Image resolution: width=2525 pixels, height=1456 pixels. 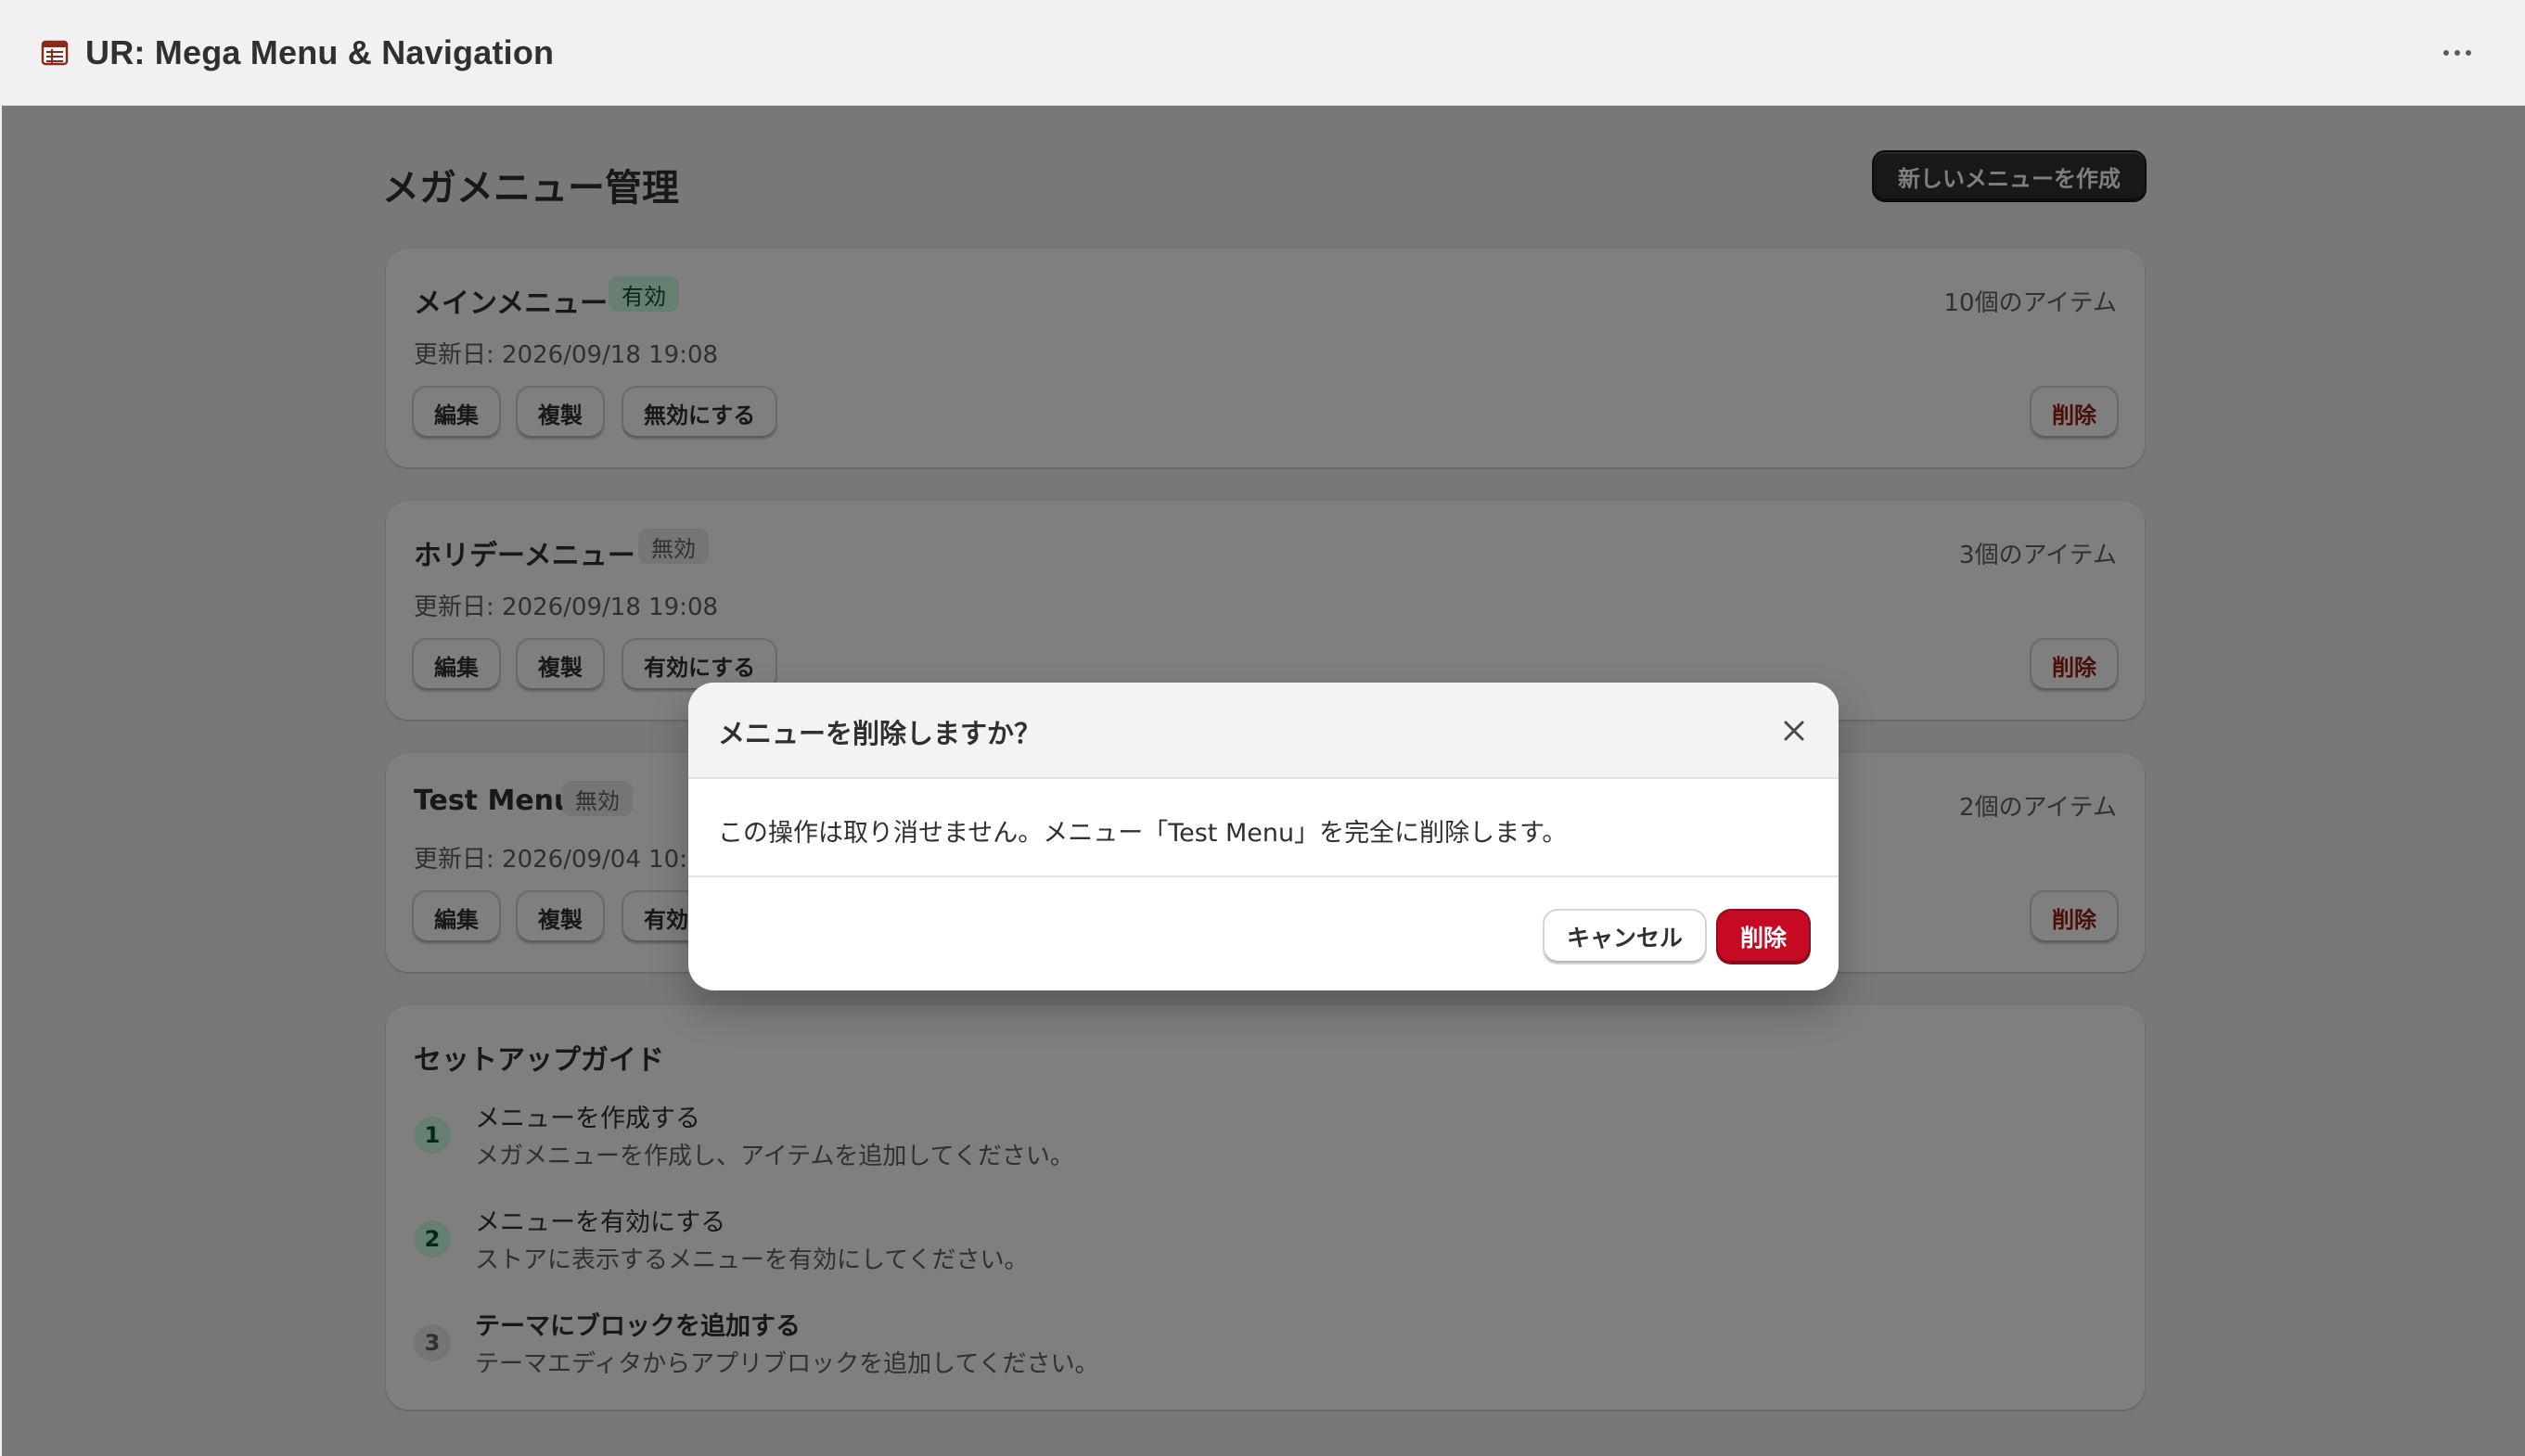 I want to click on modal-header: メニューを削除しますか？, so click(x=1263, y=731).